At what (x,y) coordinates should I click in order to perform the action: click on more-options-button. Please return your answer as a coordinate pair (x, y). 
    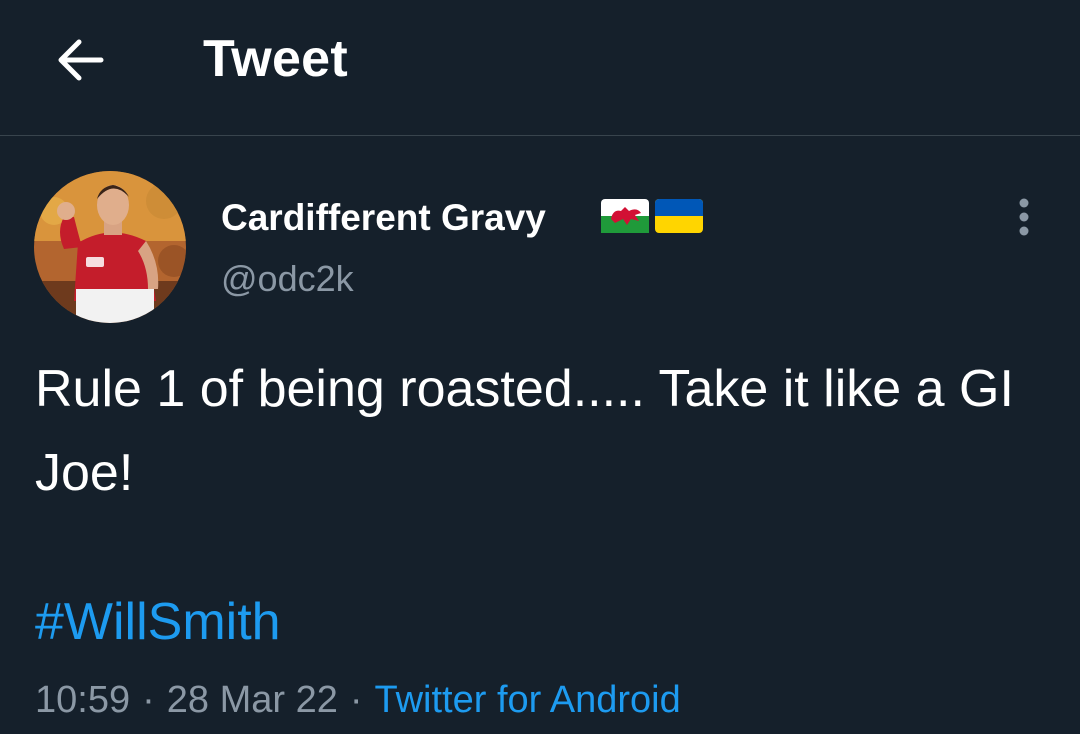
    Looking at the image, I should click on (1024, 217).